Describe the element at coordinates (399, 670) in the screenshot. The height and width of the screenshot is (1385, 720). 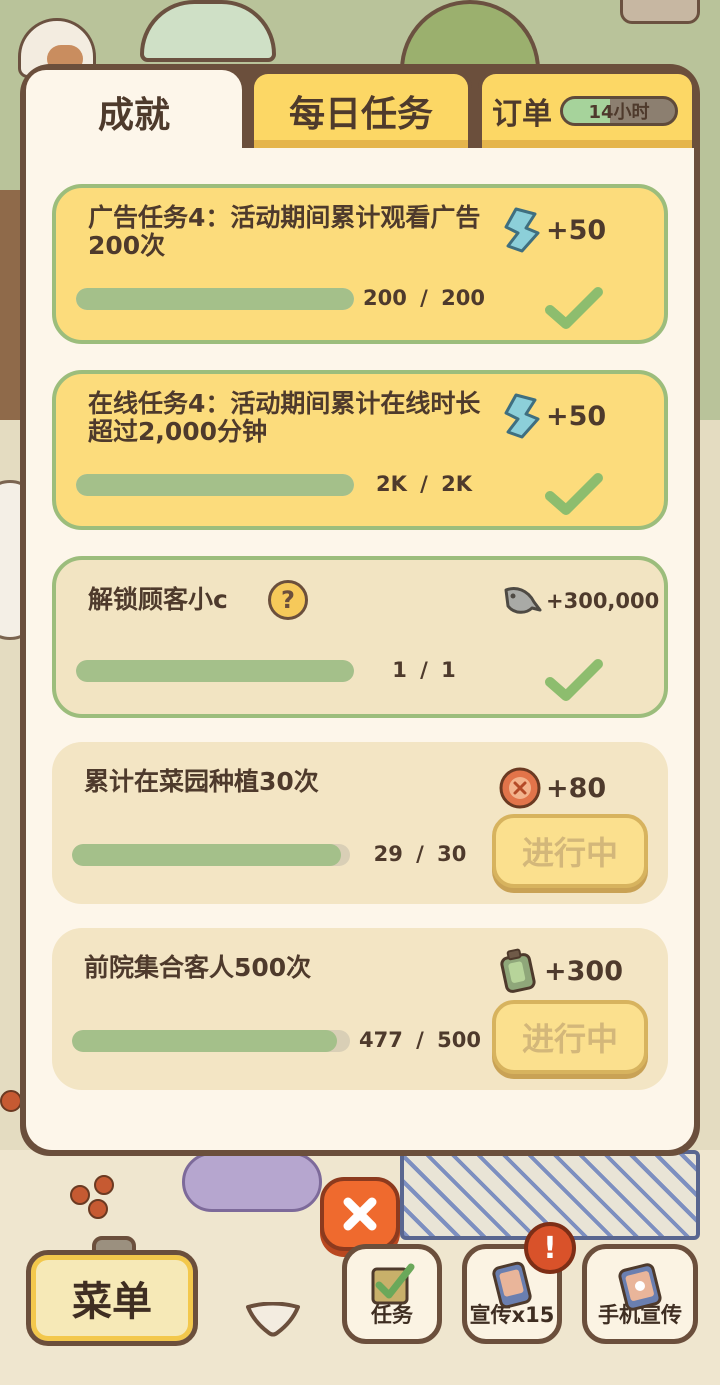
I see `task-progress-current: 1` at that location.